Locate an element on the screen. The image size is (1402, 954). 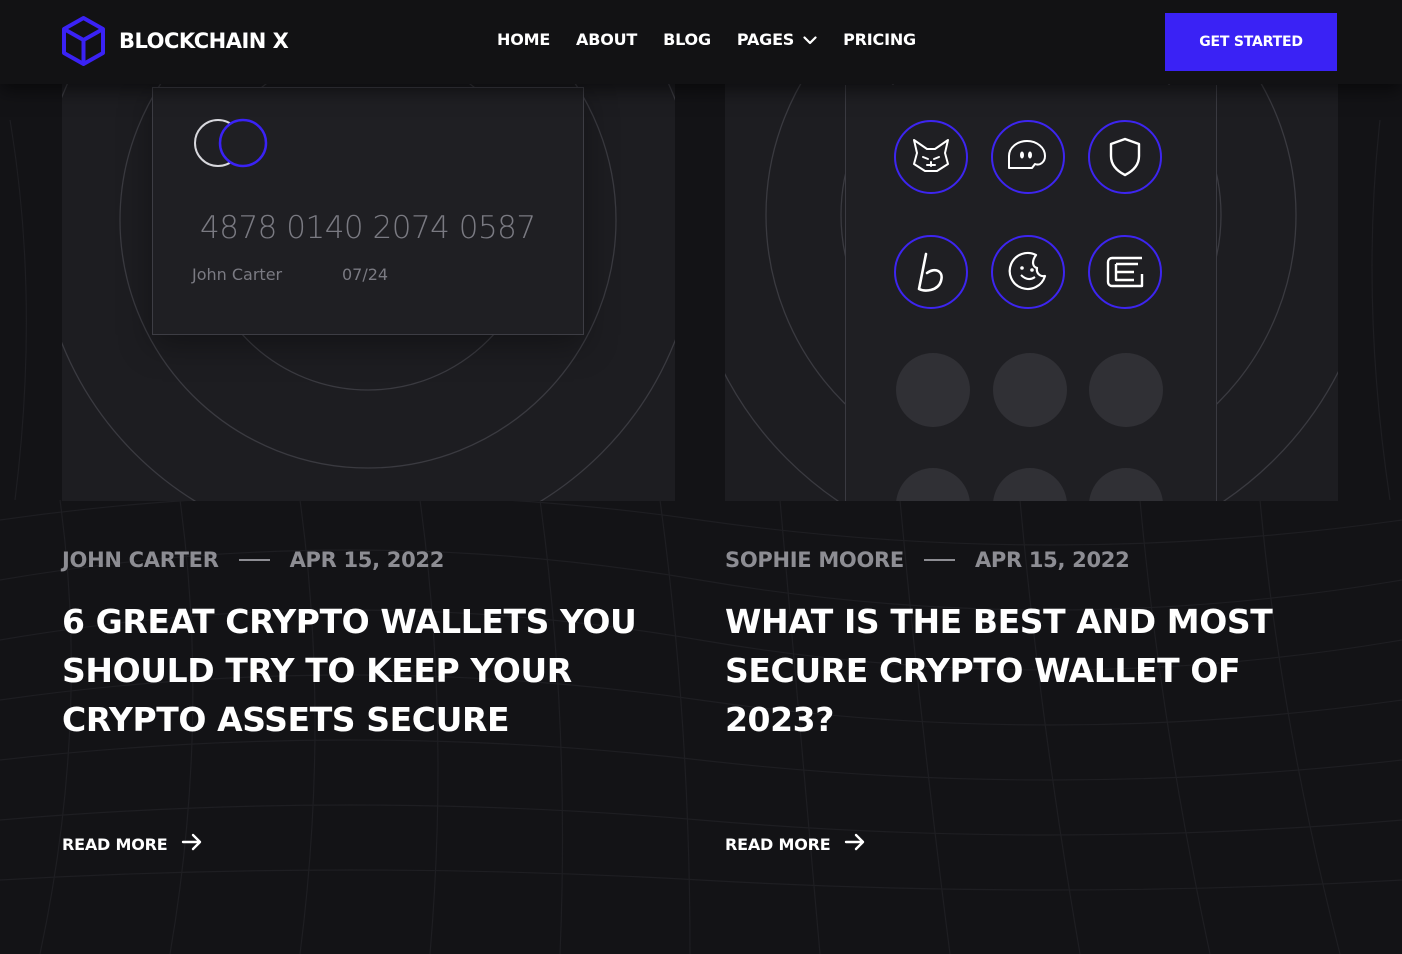
nav-pages-dropdown: PAGES is located at coordinates (777, 39).